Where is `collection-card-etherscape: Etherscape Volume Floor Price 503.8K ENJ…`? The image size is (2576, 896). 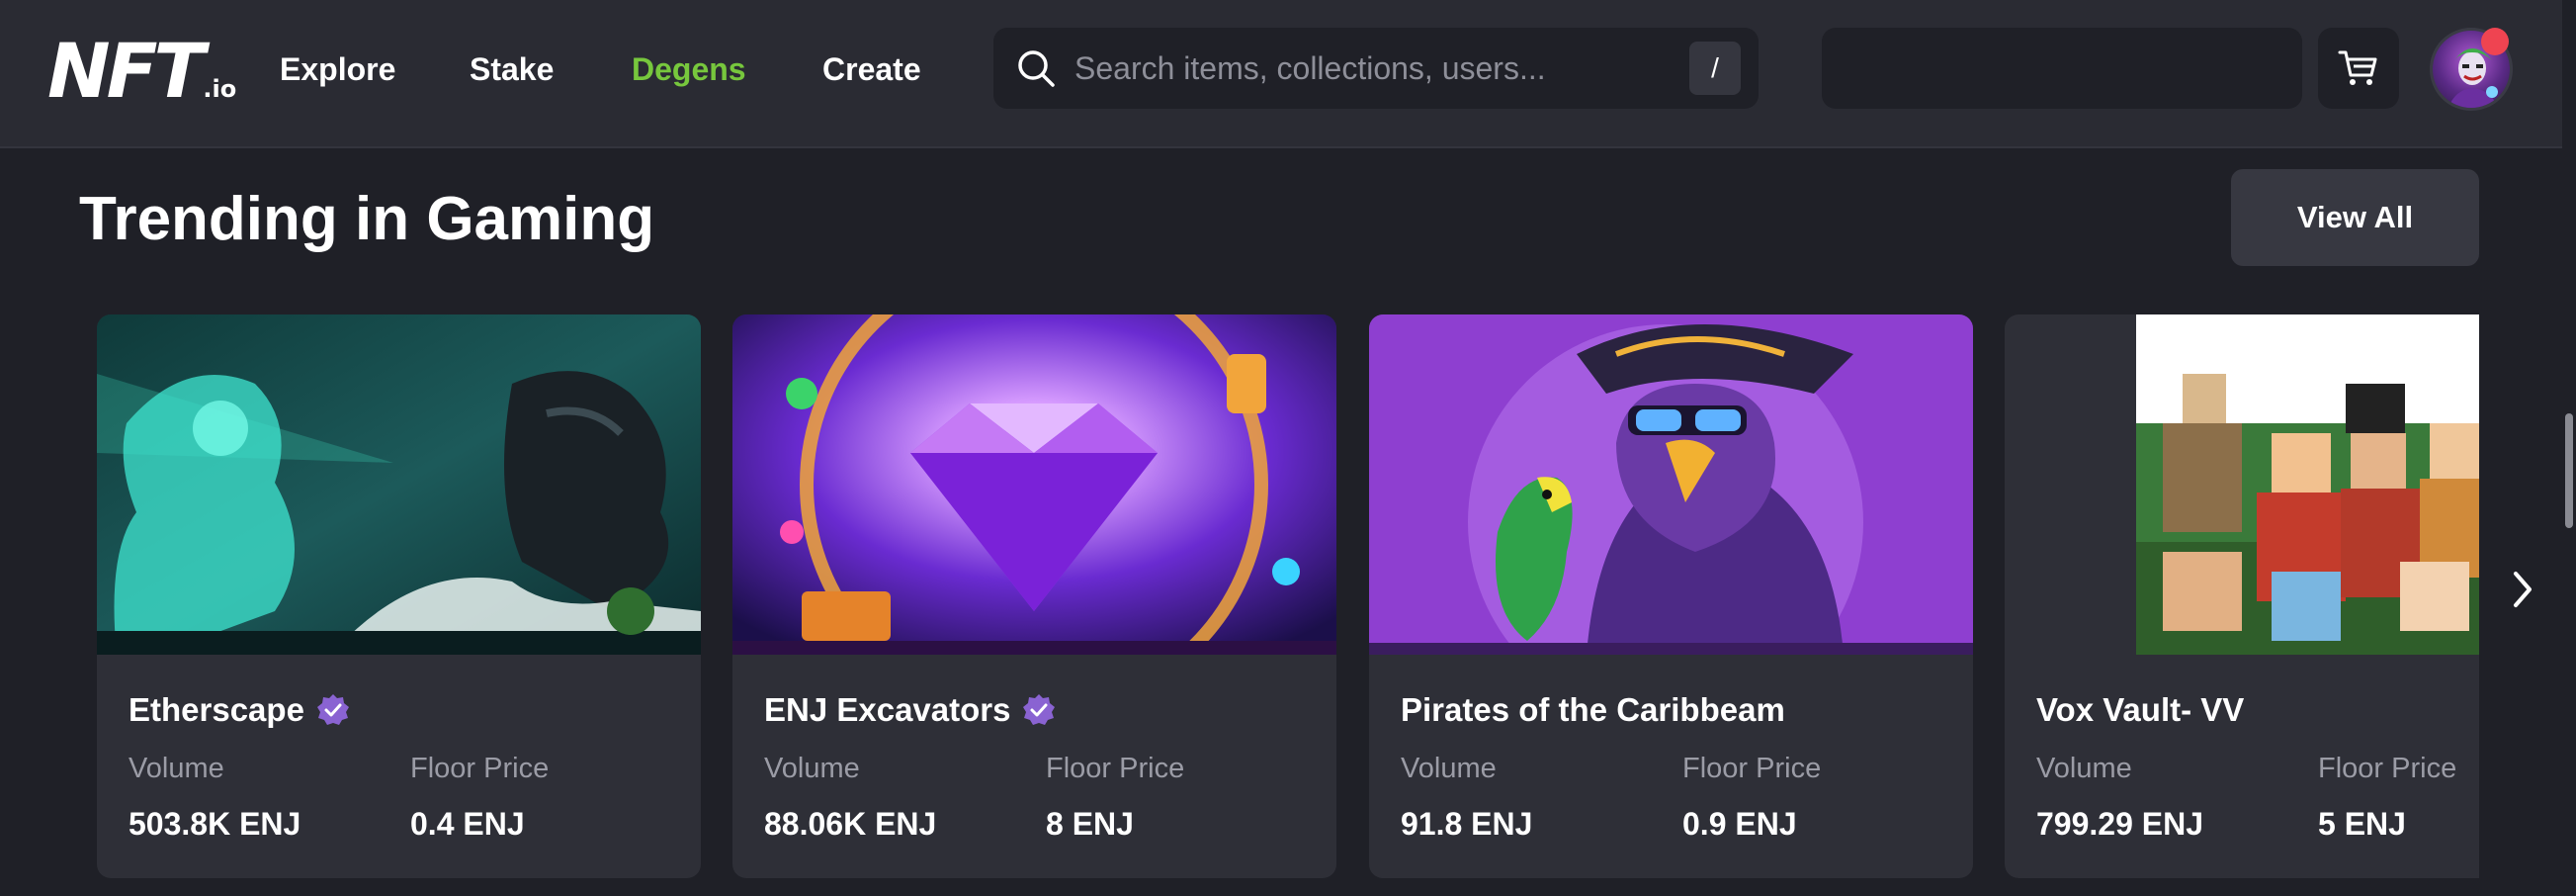
collection-card-etherscape: Etherscape Volume Floor Price 503.8K ENJ… is located at coordinates (399, 596).